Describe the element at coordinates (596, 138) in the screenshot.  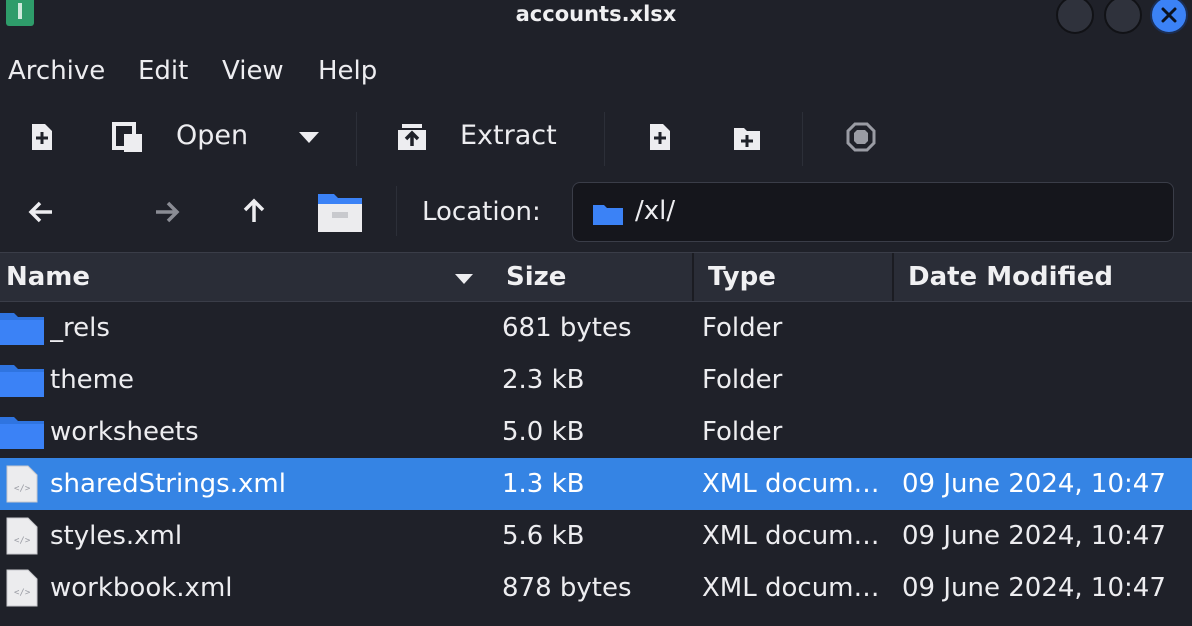
I see `toolbar: Open Extract` at that location.